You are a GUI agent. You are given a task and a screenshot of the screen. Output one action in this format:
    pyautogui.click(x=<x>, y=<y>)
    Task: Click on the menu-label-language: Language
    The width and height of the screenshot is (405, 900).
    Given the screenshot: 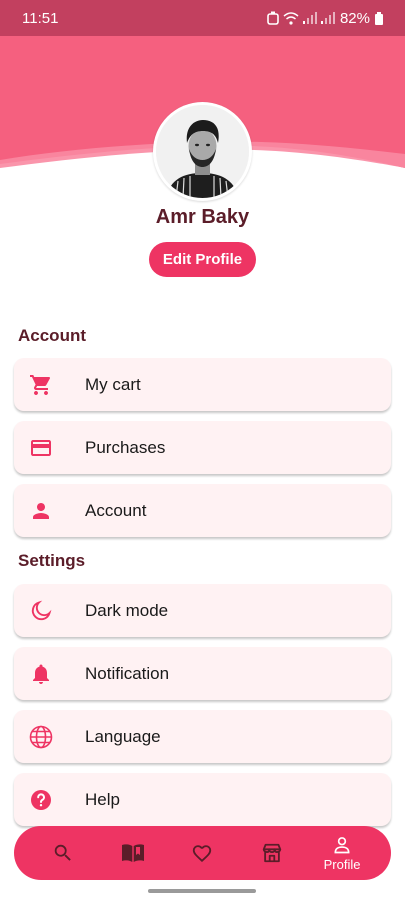 What is the action you would take?
    pyautogui.click(x=123, y=736)
    